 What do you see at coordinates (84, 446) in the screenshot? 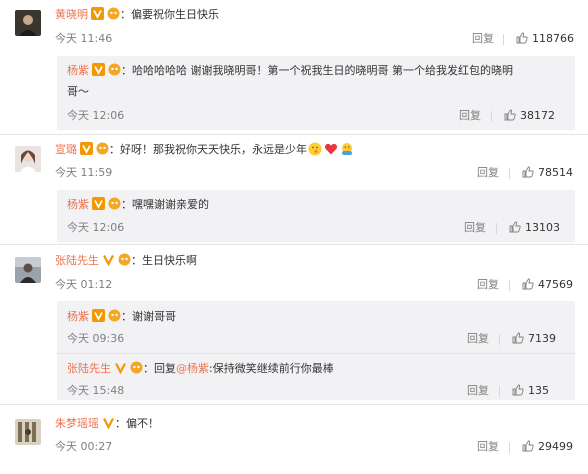
I see `timestamp: 今天 00:27` at bounding box center [84, 446].